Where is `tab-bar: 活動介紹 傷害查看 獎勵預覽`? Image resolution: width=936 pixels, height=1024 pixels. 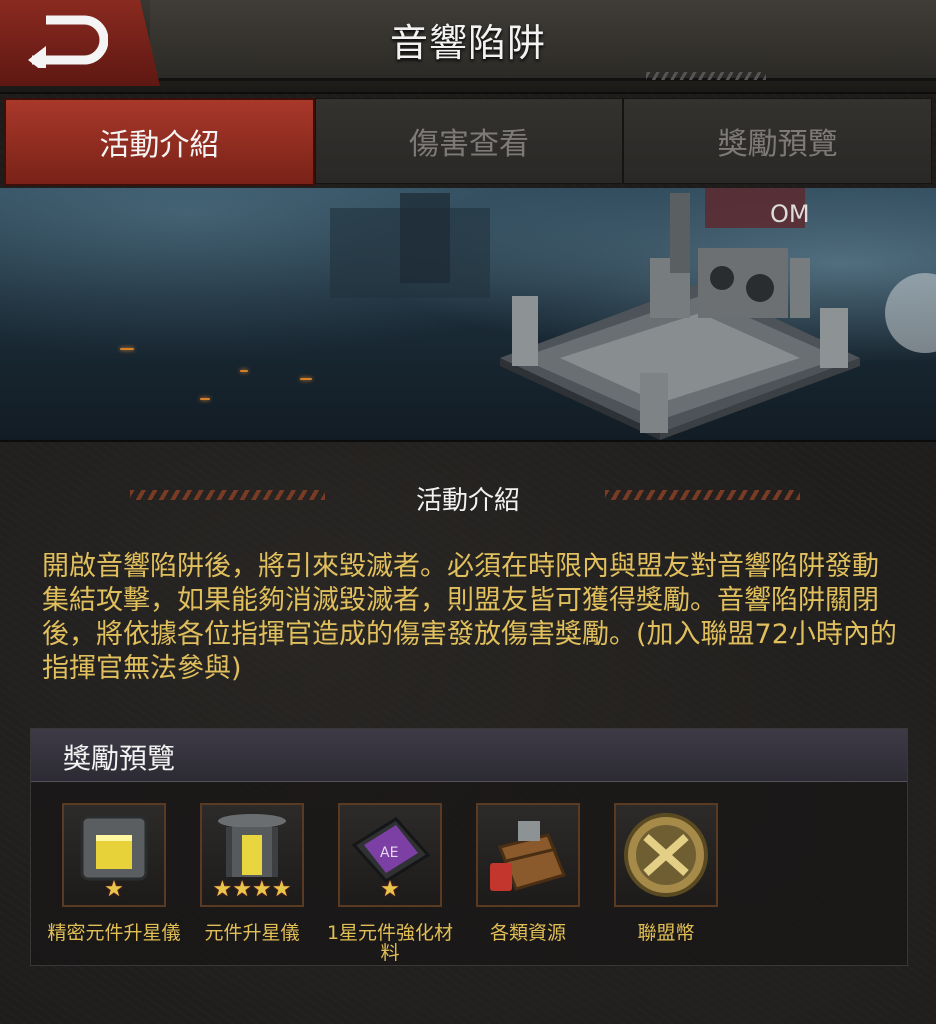 tab-bar: 活動介紹 傷害查看 獎勵預覽 is located at coordinates (468, 142).